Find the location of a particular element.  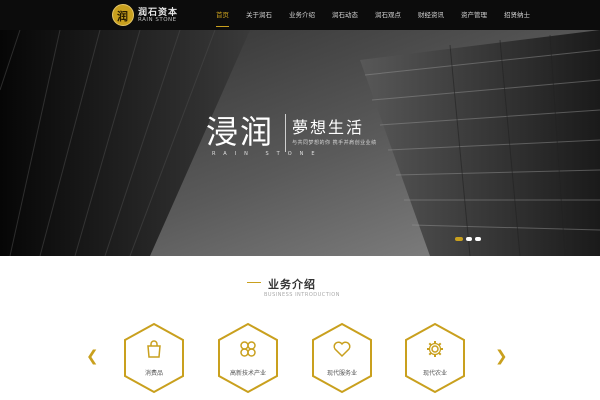

brand-name-en: RAIN STONE is located at coordinates (157, 20).